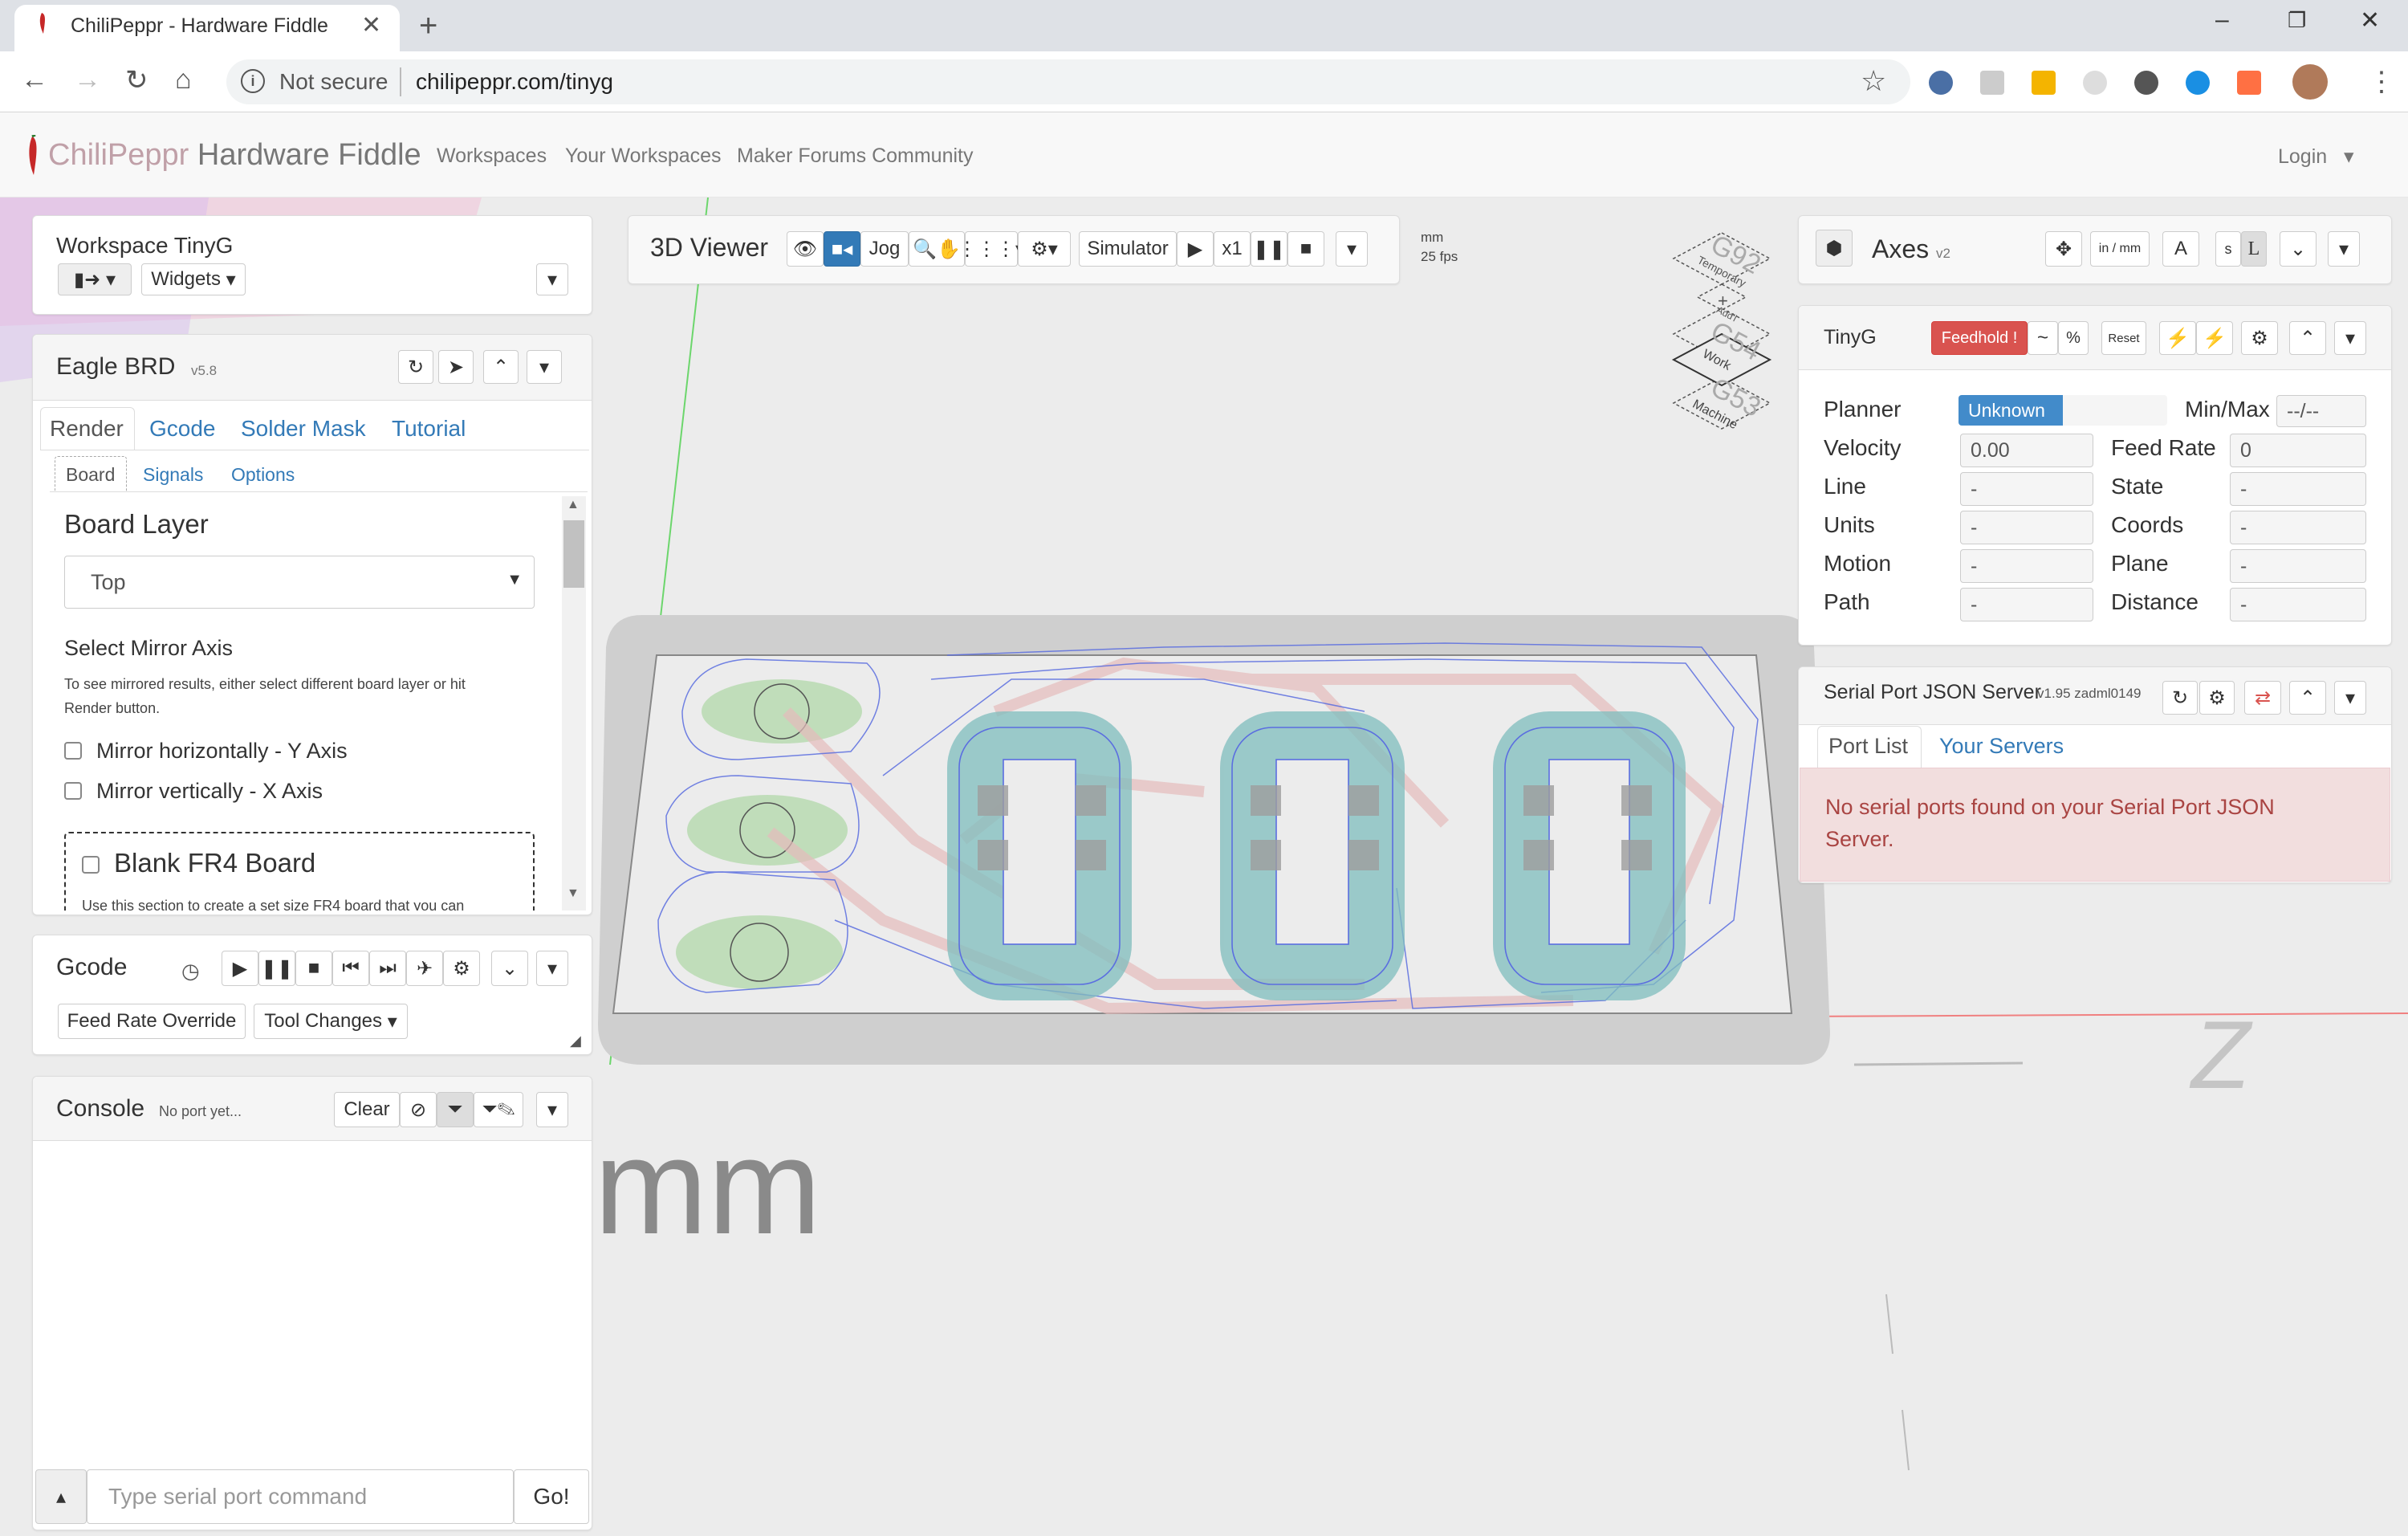 The height and width of the screenshot is (1536, 2408). I want to click on tab-close-icon: ✕, so click(371, 25).